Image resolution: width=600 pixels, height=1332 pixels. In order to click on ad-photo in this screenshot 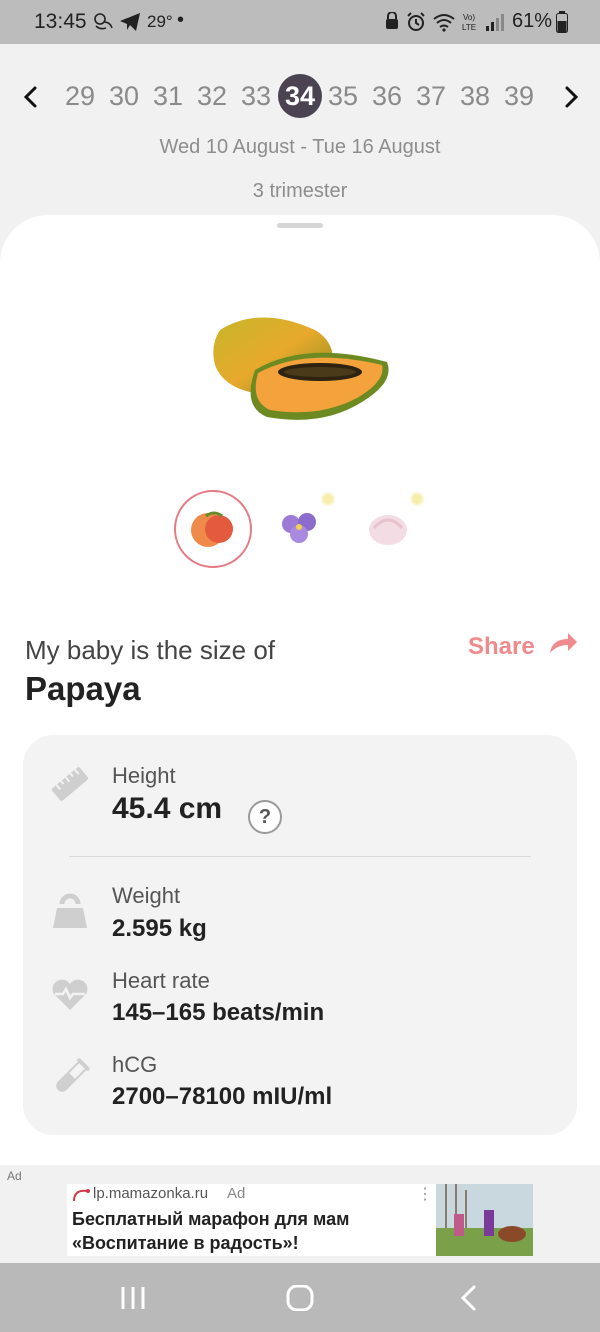, I will do `click(484, 1220)`.